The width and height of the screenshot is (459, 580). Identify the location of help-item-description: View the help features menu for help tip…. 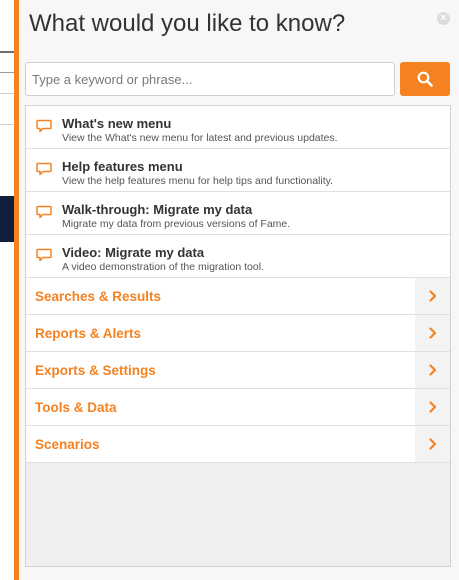
(198, 181).